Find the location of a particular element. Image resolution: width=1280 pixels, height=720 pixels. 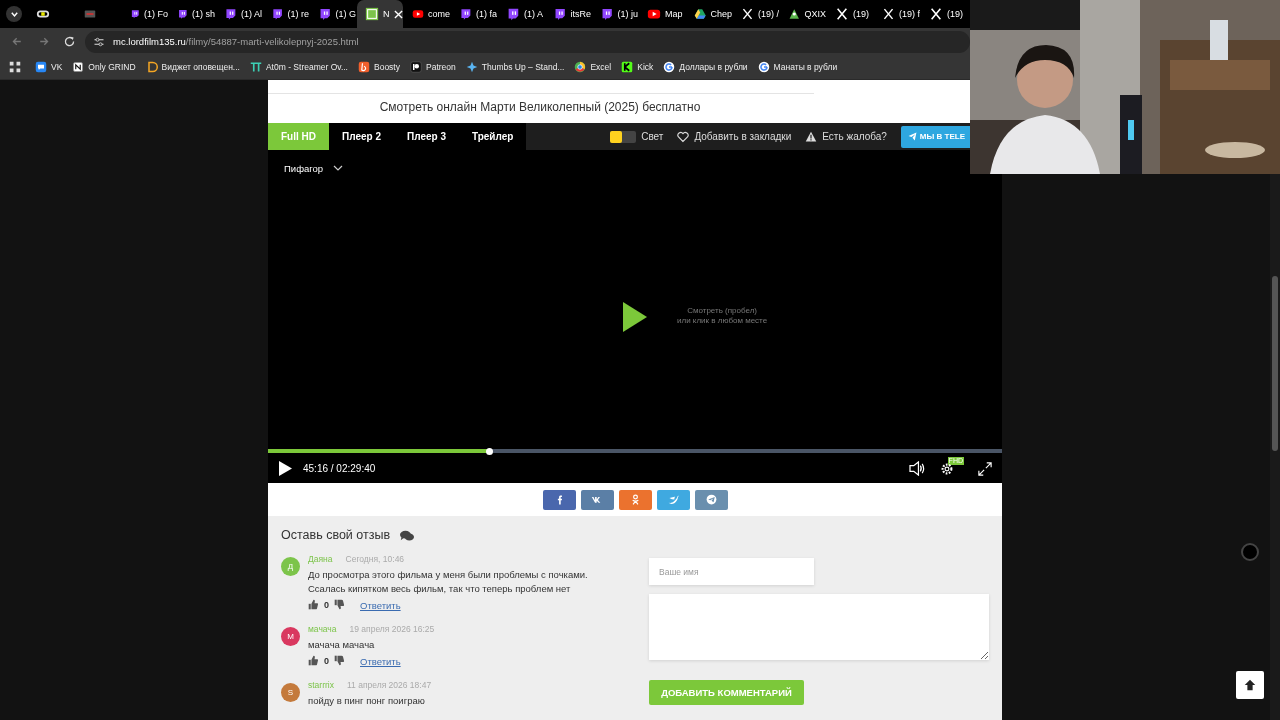

warning-icon is located at coordinates (811, 136).